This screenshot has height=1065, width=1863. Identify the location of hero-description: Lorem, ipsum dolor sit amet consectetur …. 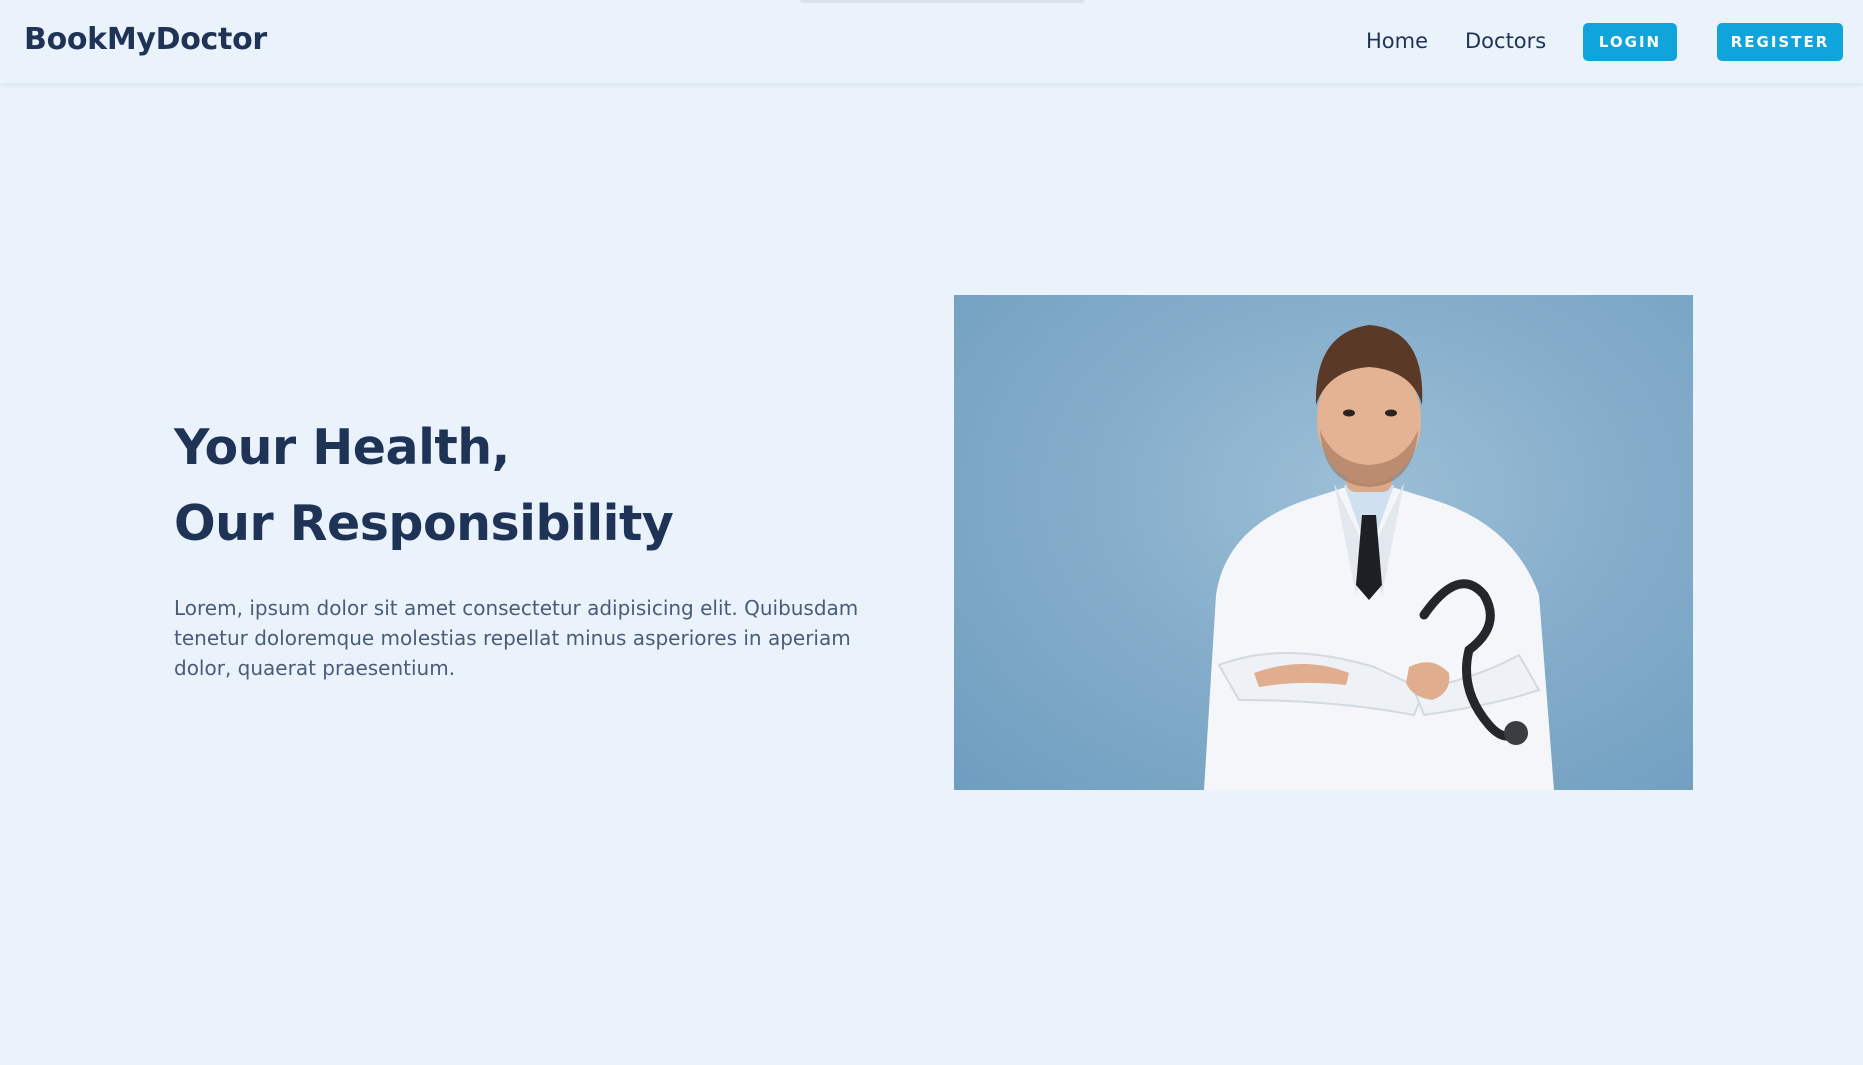
(516, 638).